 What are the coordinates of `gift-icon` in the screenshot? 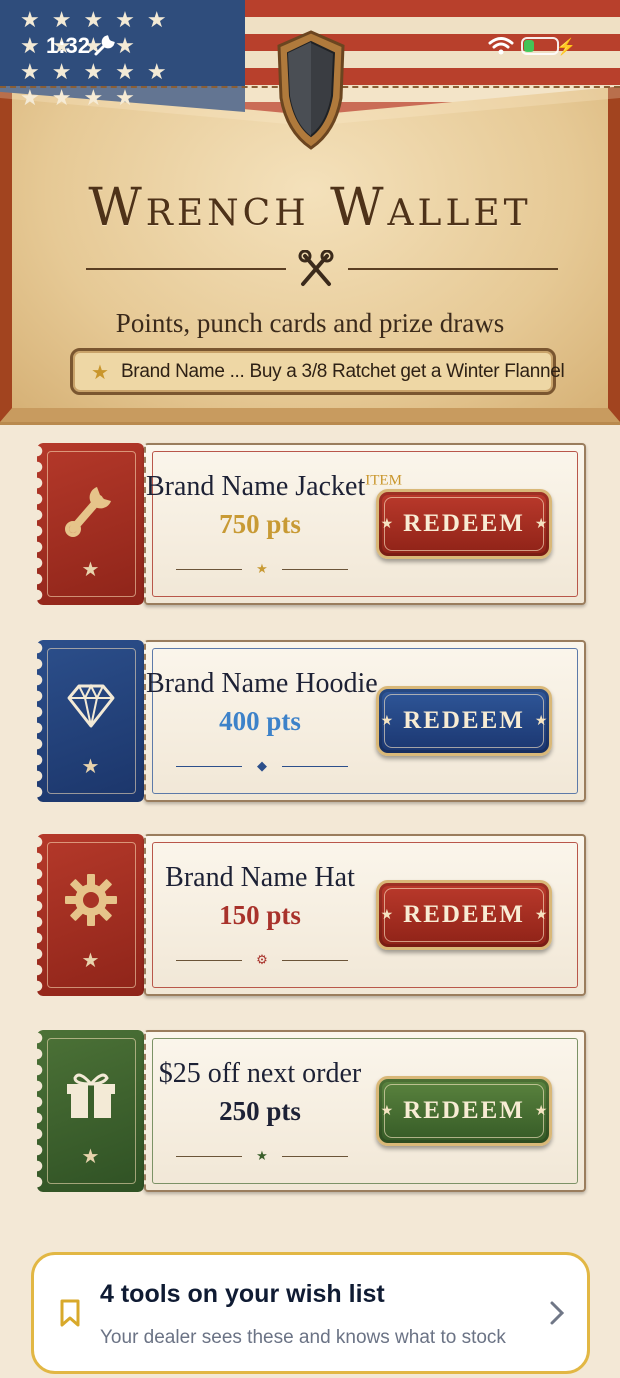 It's located at (91, 1095).